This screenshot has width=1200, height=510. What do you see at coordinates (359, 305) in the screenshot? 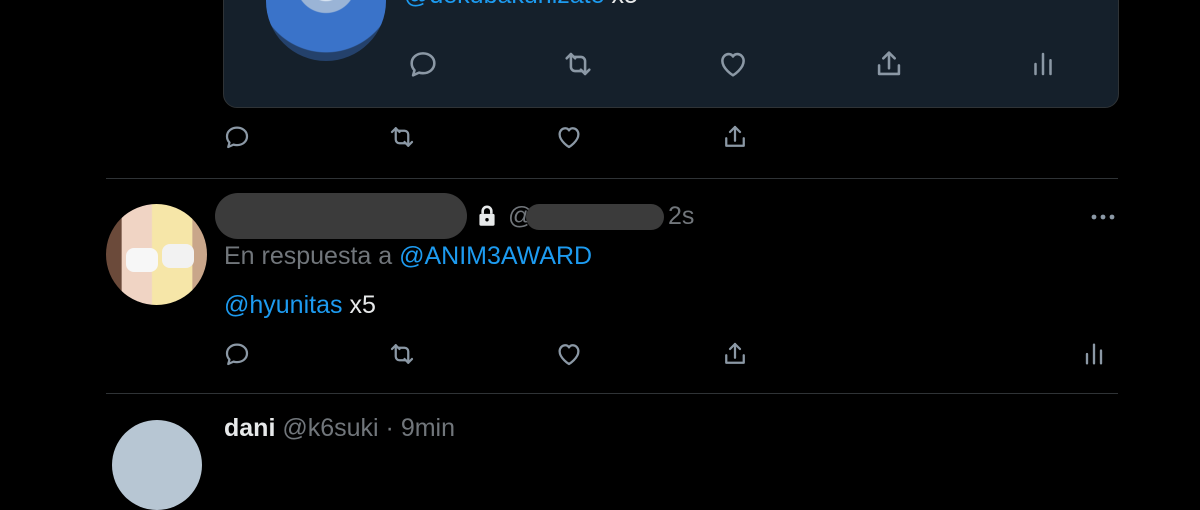
I see `body-suffix: x5` at bounding box center [359, 305].